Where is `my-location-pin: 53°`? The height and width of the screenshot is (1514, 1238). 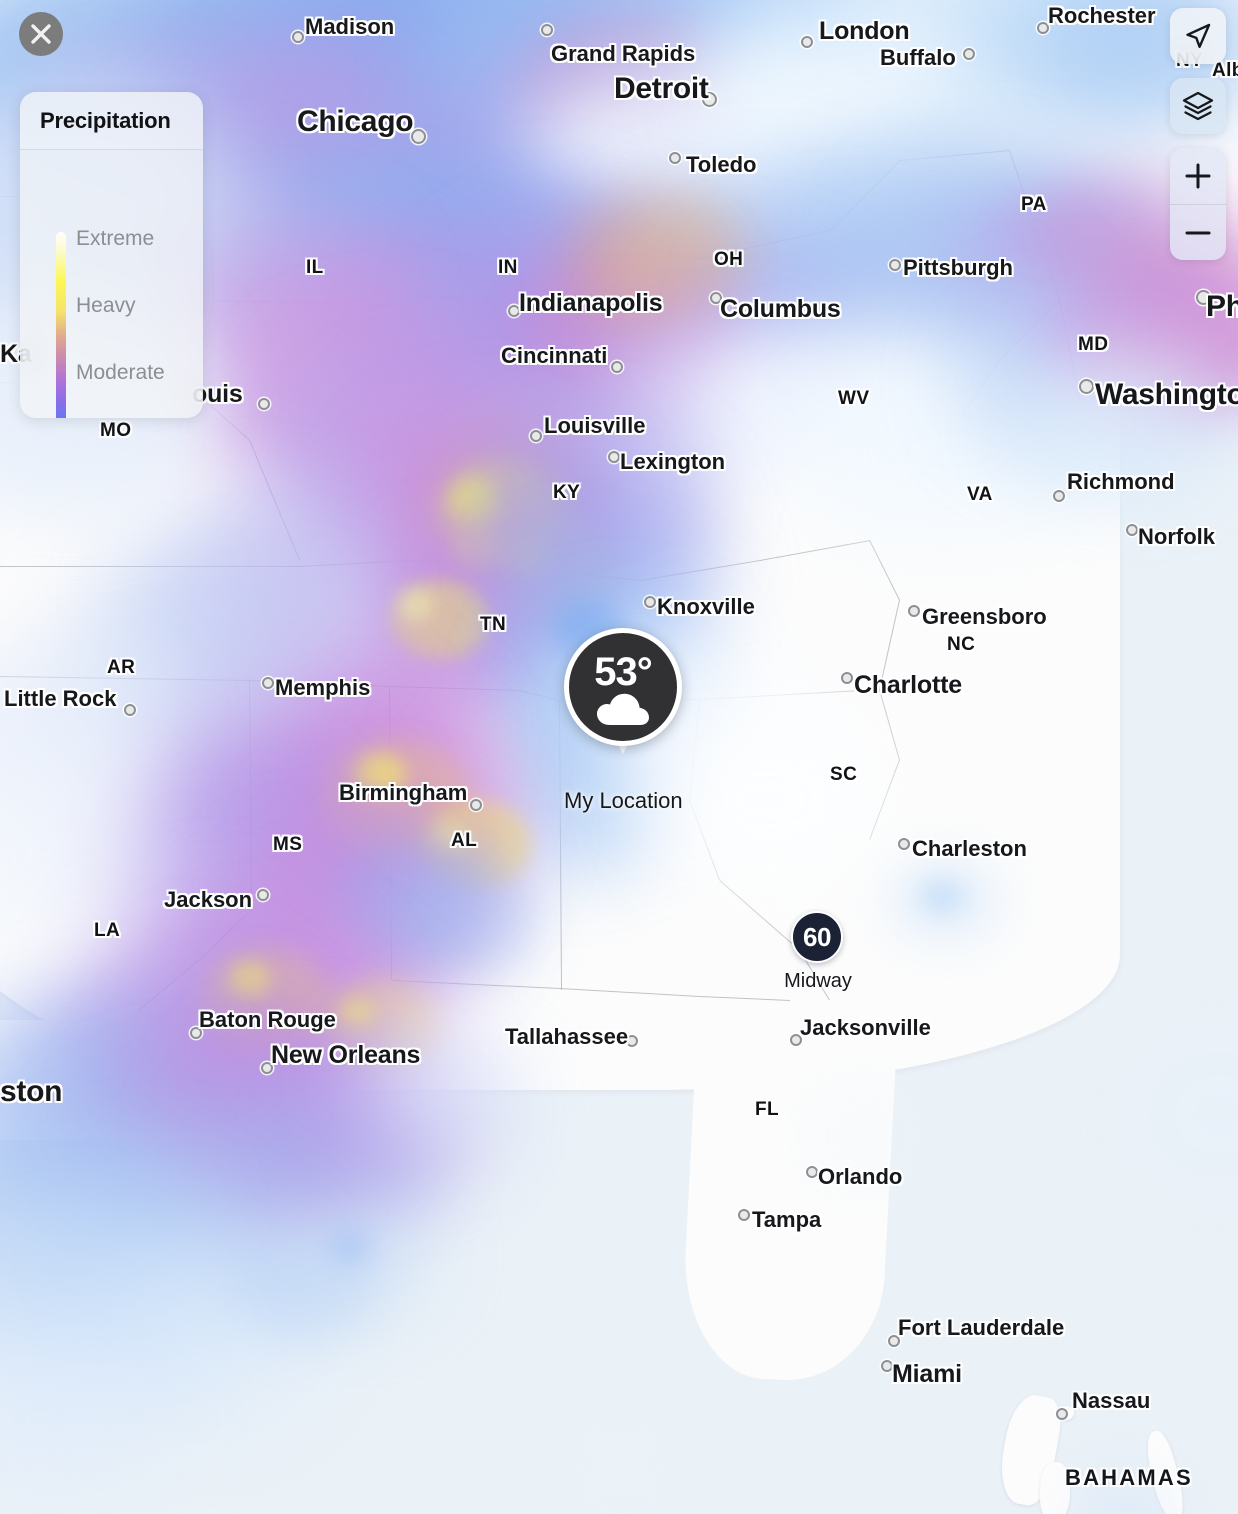
my-location-pin: 53° is located at coordinates (623, 691).